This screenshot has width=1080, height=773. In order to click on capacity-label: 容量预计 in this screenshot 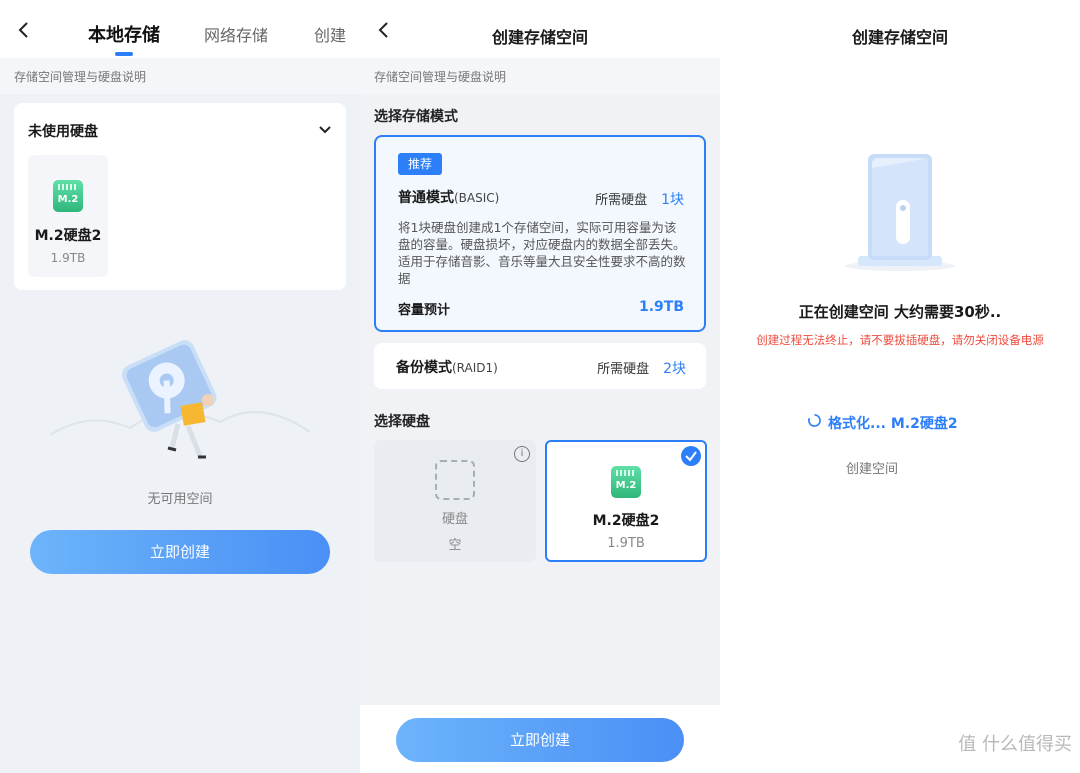, I will do `click(424, 310)`.